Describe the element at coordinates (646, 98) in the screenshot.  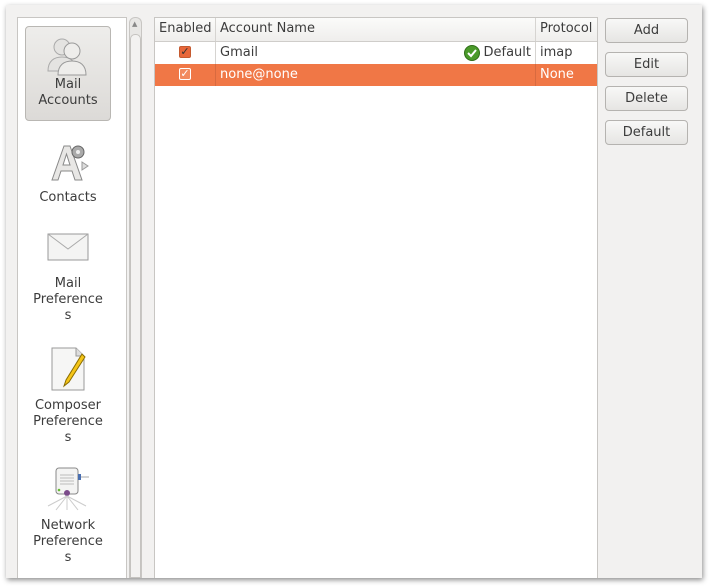
I see `delete-button: Delete` at that location.